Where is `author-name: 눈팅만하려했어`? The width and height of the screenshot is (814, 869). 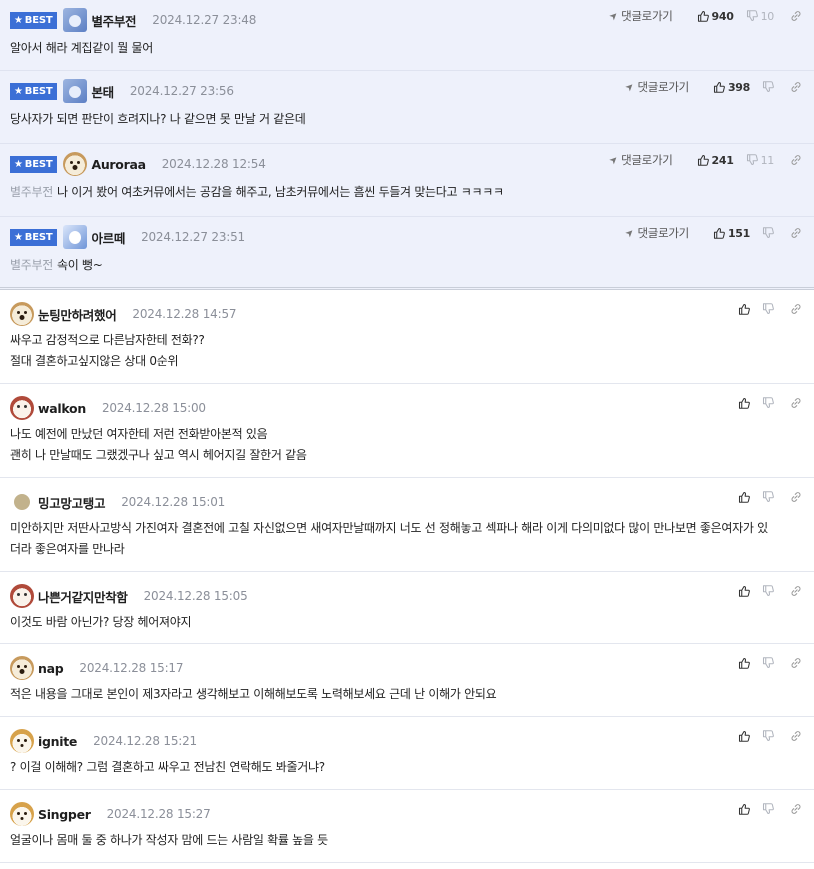
author-name: 눈팅만하려했어 is located at coordinates (77, 314).